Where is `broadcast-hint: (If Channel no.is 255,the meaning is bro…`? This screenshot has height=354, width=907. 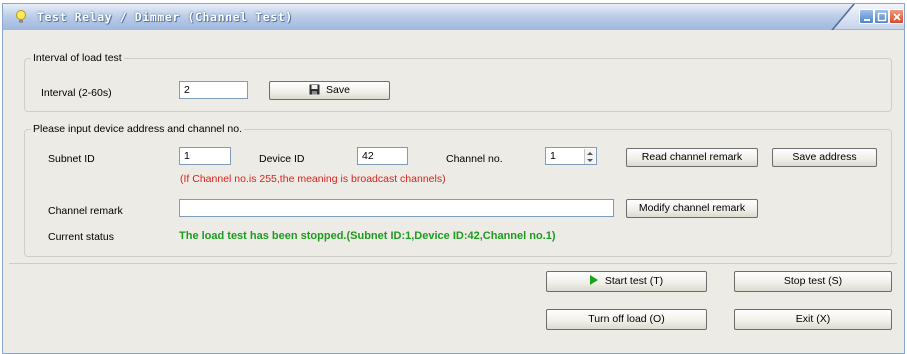 broadcast-hint: (If Channel no.is 255,the meaning is bro… is located at coordinates (313, 179).